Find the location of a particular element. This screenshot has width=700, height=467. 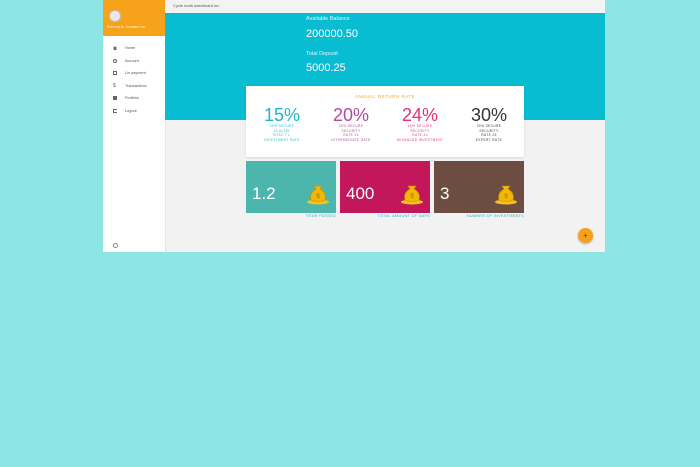

sidebar-item-label: Account is located at coordinates (132, 60).